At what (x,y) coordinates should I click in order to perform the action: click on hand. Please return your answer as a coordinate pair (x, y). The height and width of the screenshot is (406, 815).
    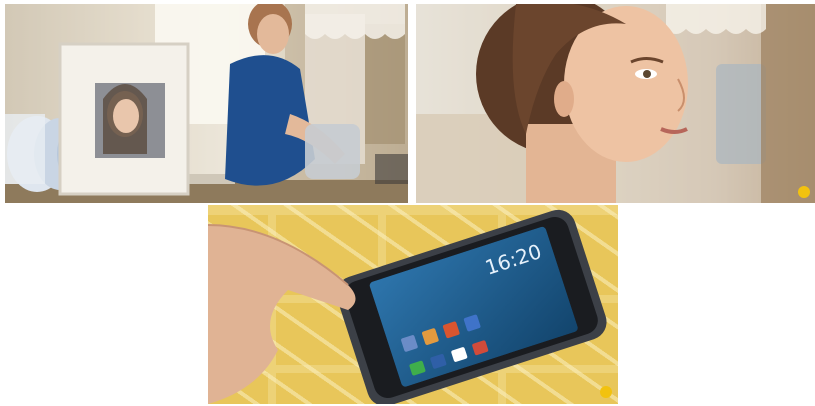
    Looking at the image, I should click on (282, 314).